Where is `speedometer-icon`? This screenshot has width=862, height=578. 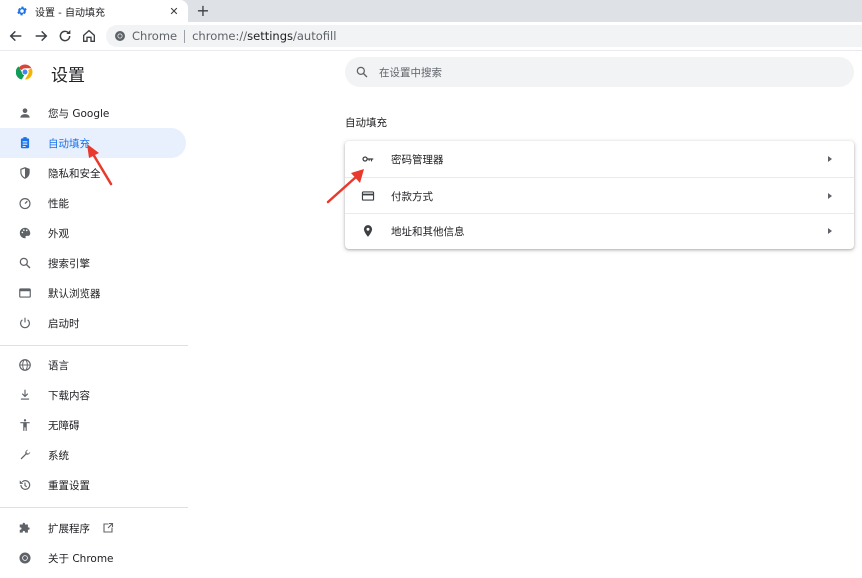
speedometer-icon is located at coordinates (25, 204).